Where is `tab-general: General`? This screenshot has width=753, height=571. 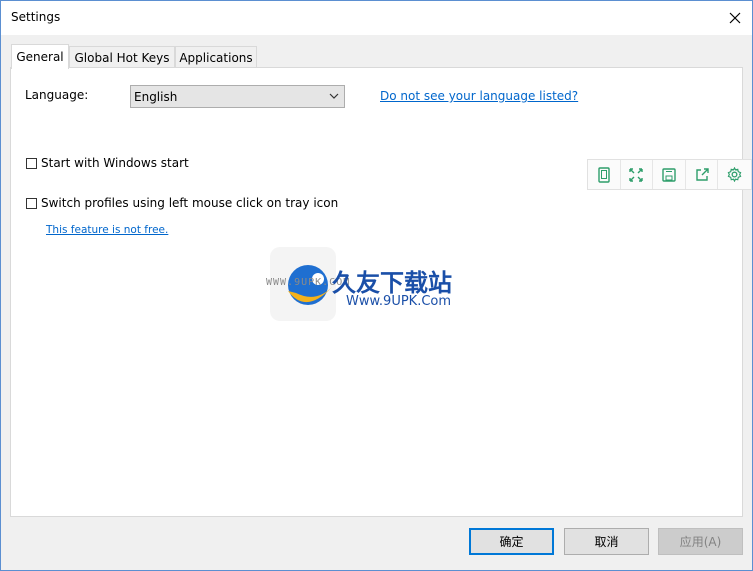 tab-general: General is located at coordinates (40, 56).